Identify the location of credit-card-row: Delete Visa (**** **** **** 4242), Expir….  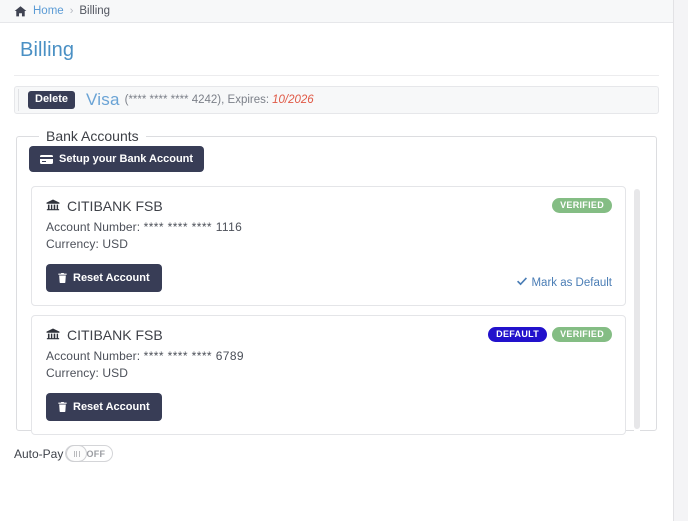
(336, 100).